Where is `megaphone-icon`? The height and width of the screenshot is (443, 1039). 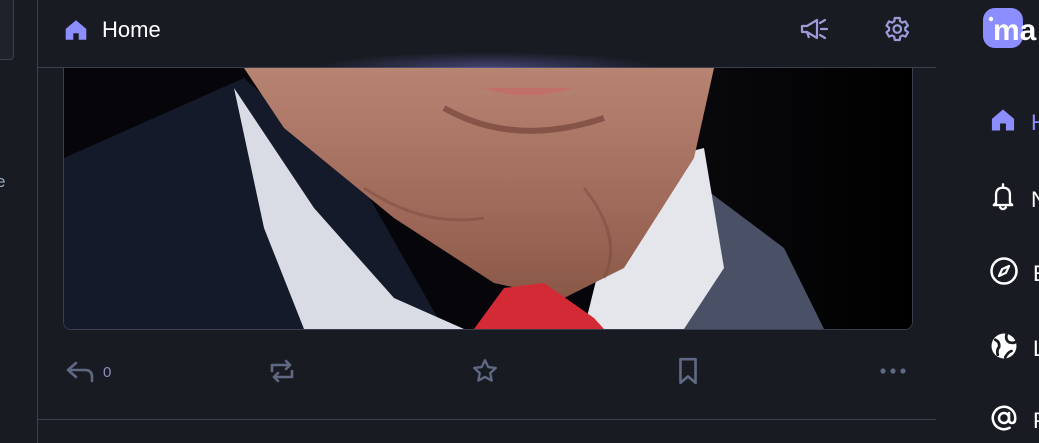
megaphone-icon is located at coordinates (815, 31).